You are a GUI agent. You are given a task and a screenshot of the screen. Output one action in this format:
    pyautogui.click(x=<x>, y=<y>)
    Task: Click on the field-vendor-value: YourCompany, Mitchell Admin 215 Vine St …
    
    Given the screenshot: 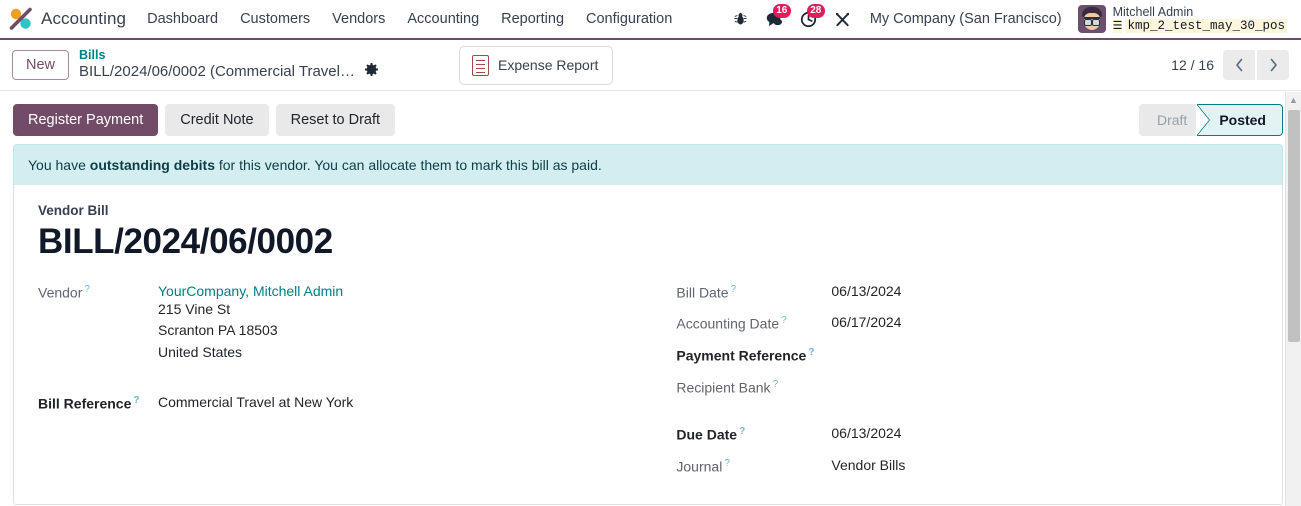 What is the action you would take?
    pyautogui.click(x=250, y=323)
    